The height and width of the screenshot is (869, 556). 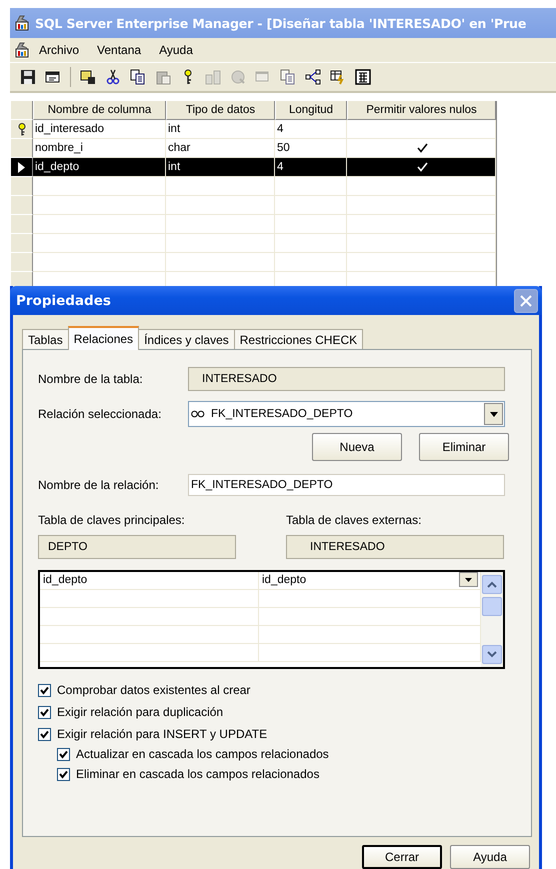 What do you see at coordinates (99, 110) in the screenshot?
I see `column-header: Nombre de columna` at bounding box center [99, 110].